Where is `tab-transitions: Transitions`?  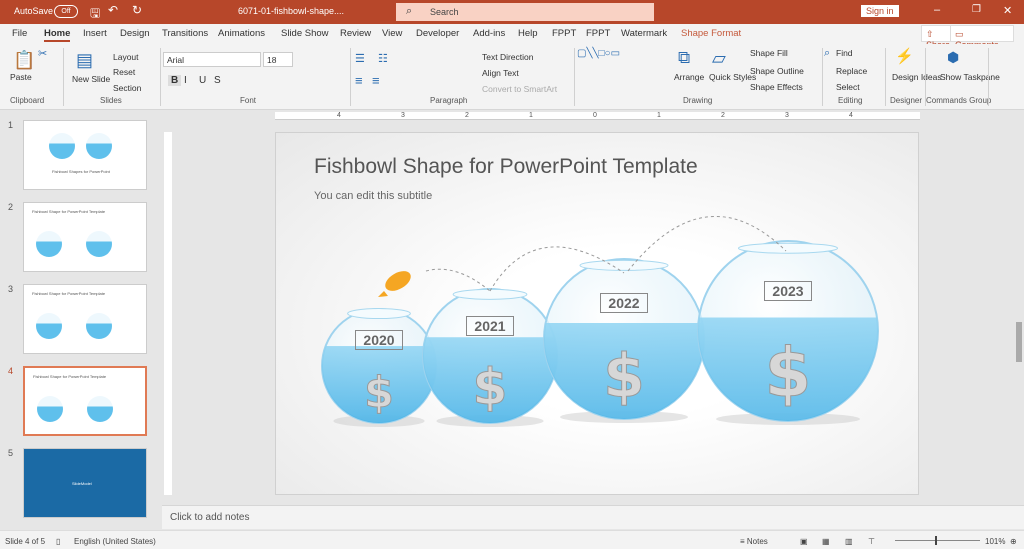
tab-transitions: Transitions is located at coordinates (185, 33).